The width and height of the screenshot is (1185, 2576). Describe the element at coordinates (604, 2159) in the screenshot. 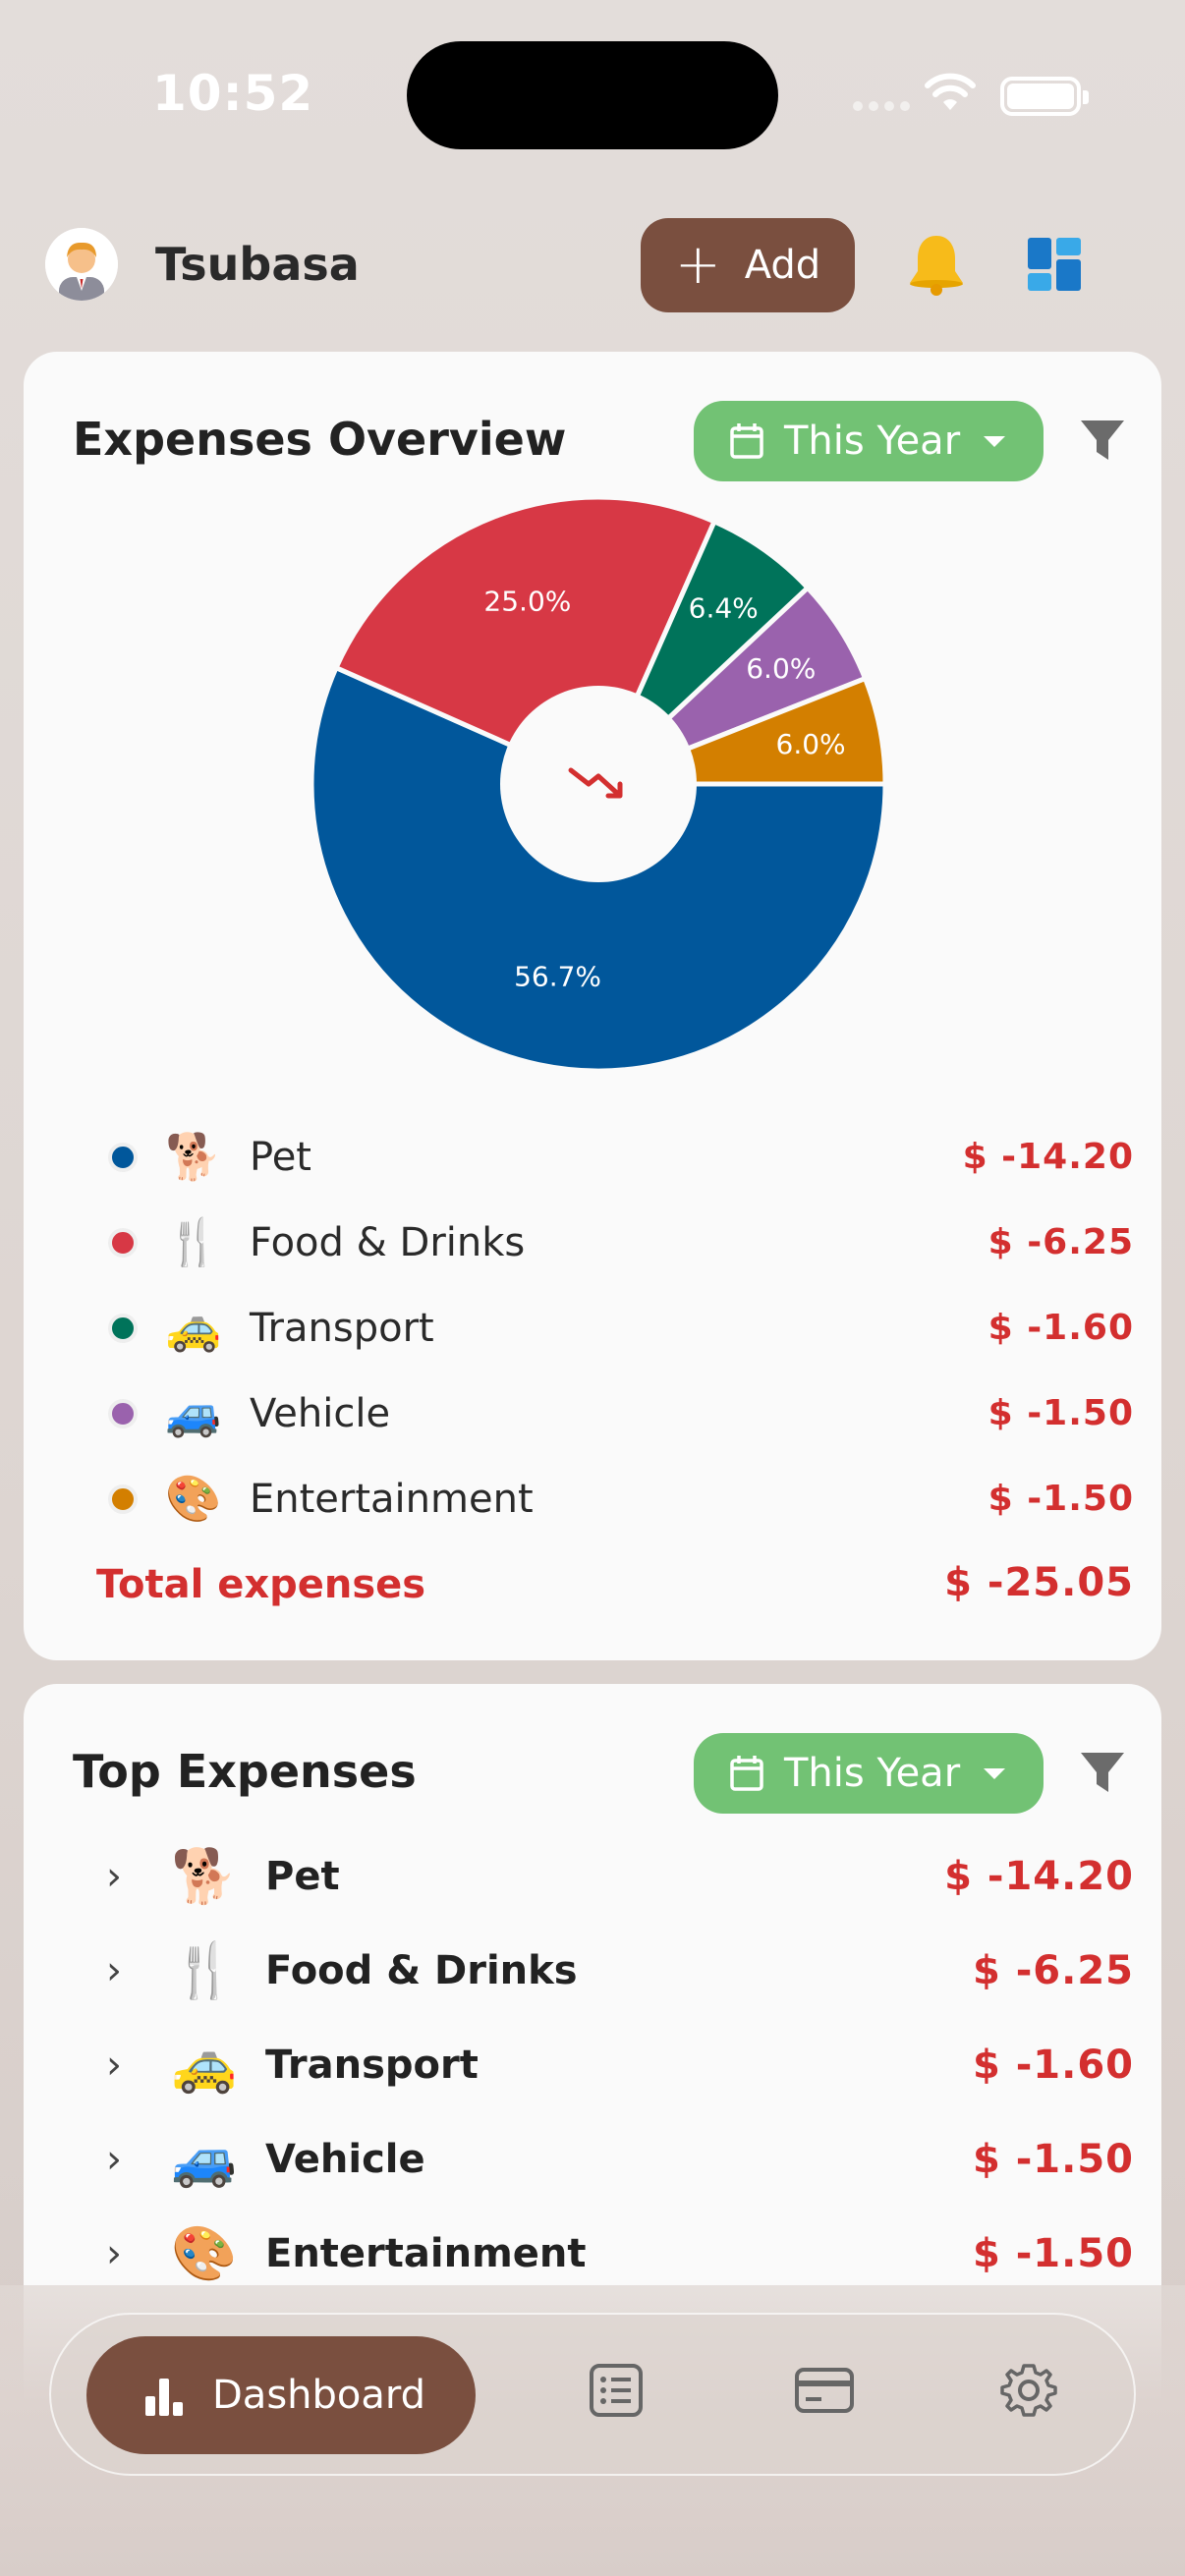

I see `top-expense-row: › 🚙 Vehicle $ -1.50` at that location.